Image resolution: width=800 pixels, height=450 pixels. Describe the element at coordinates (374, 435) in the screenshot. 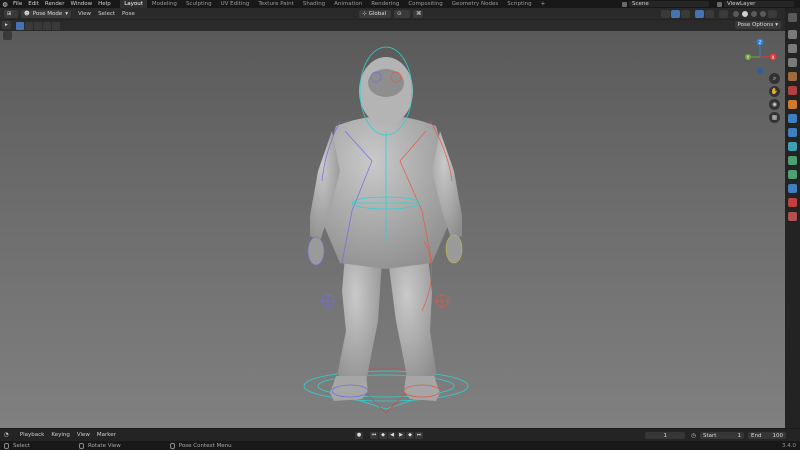

I see `jump-start-button: ⏮` at that location.